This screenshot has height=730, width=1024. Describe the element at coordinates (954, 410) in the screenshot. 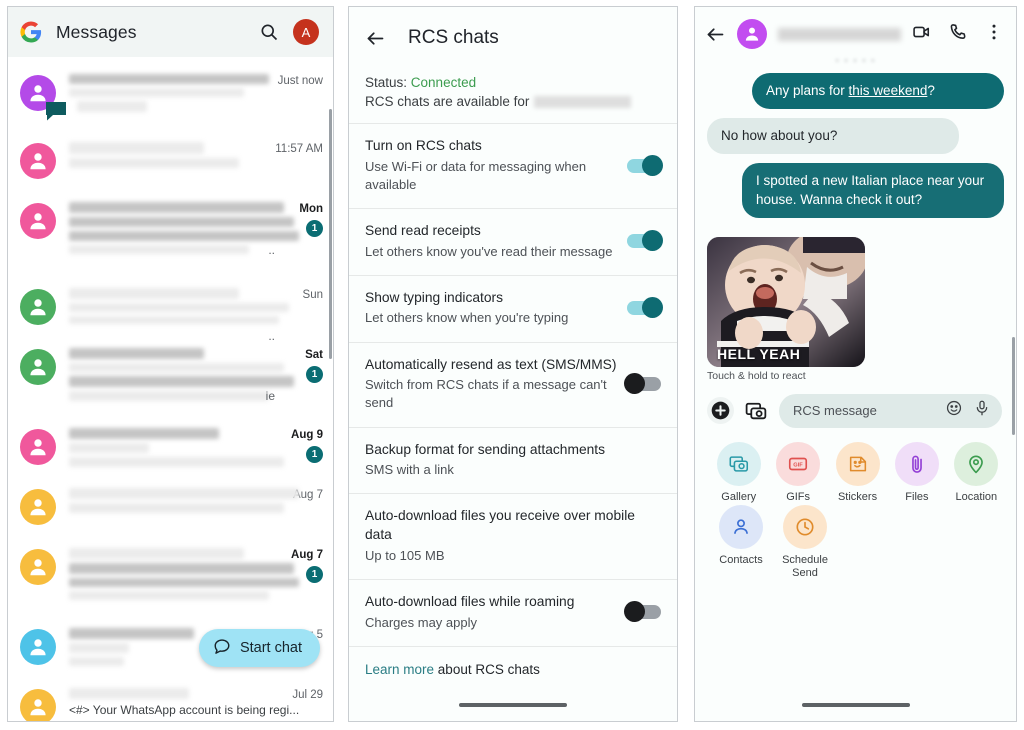

I see `emoji-icon` at that location.